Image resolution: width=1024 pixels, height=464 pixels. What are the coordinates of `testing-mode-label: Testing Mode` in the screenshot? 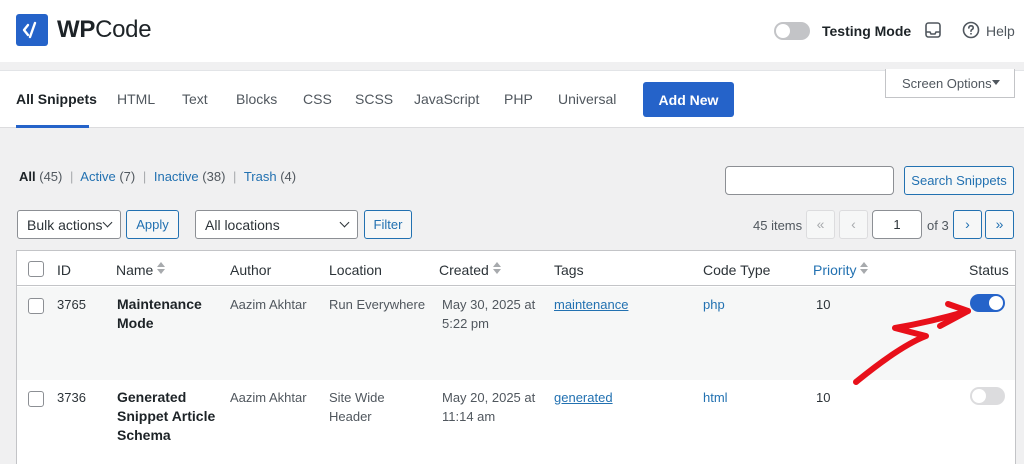 It's located at (867, 31).